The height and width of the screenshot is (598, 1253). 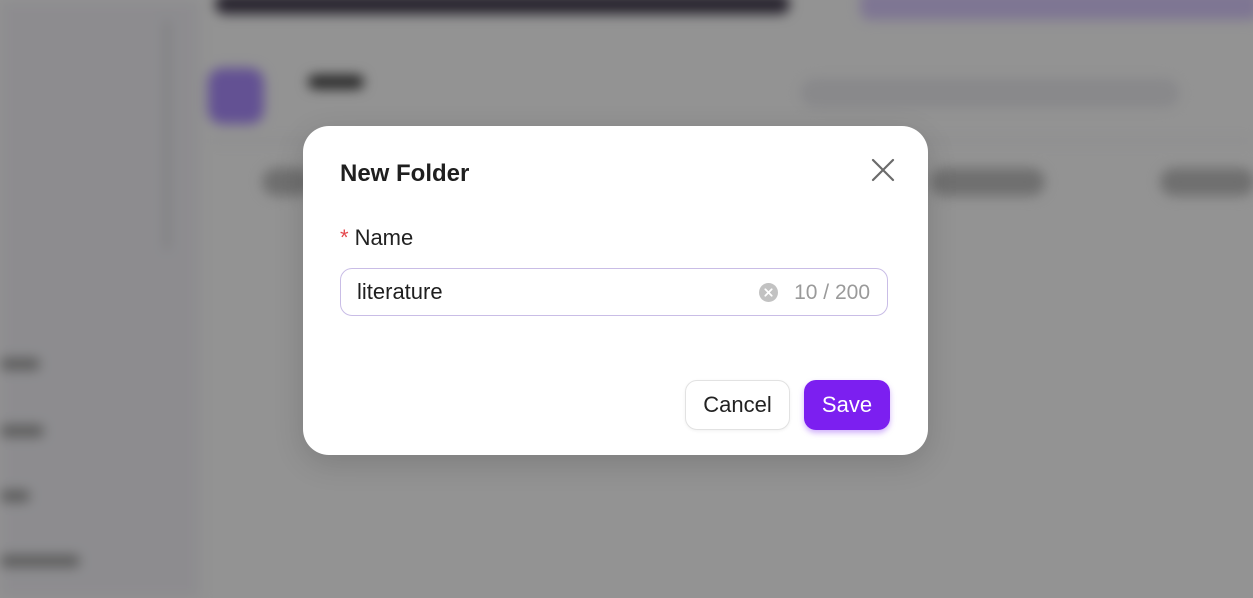 What do you see at coordinates (737, 405) in the screenshot?
I see `cancel-button: Cancel` at bounding box center [737, 405].